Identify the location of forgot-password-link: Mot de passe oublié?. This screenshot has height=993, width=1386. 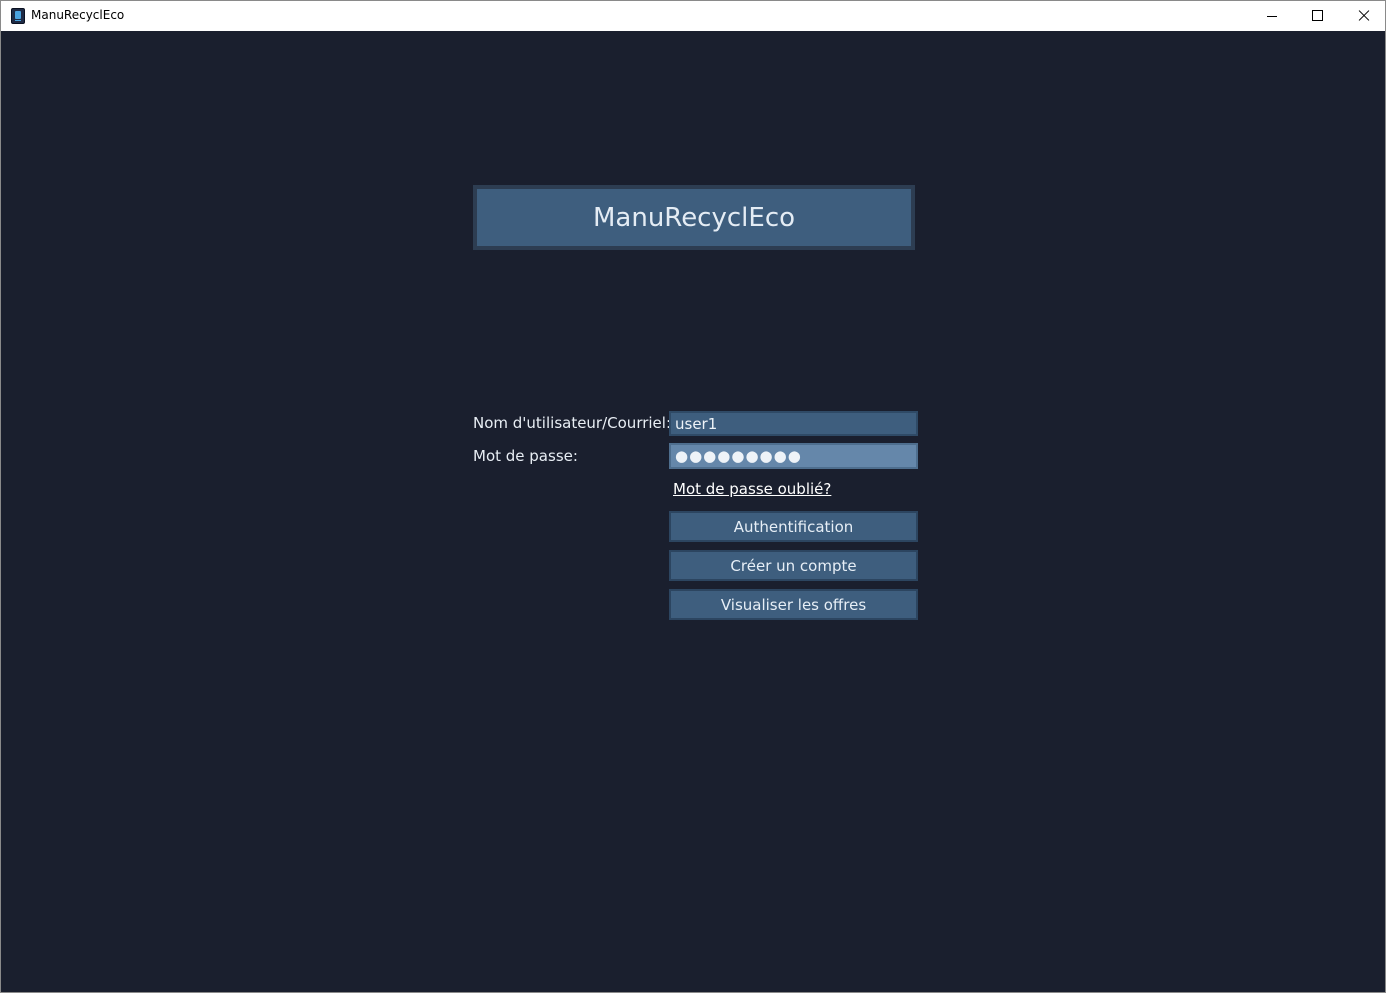
(752, 489).